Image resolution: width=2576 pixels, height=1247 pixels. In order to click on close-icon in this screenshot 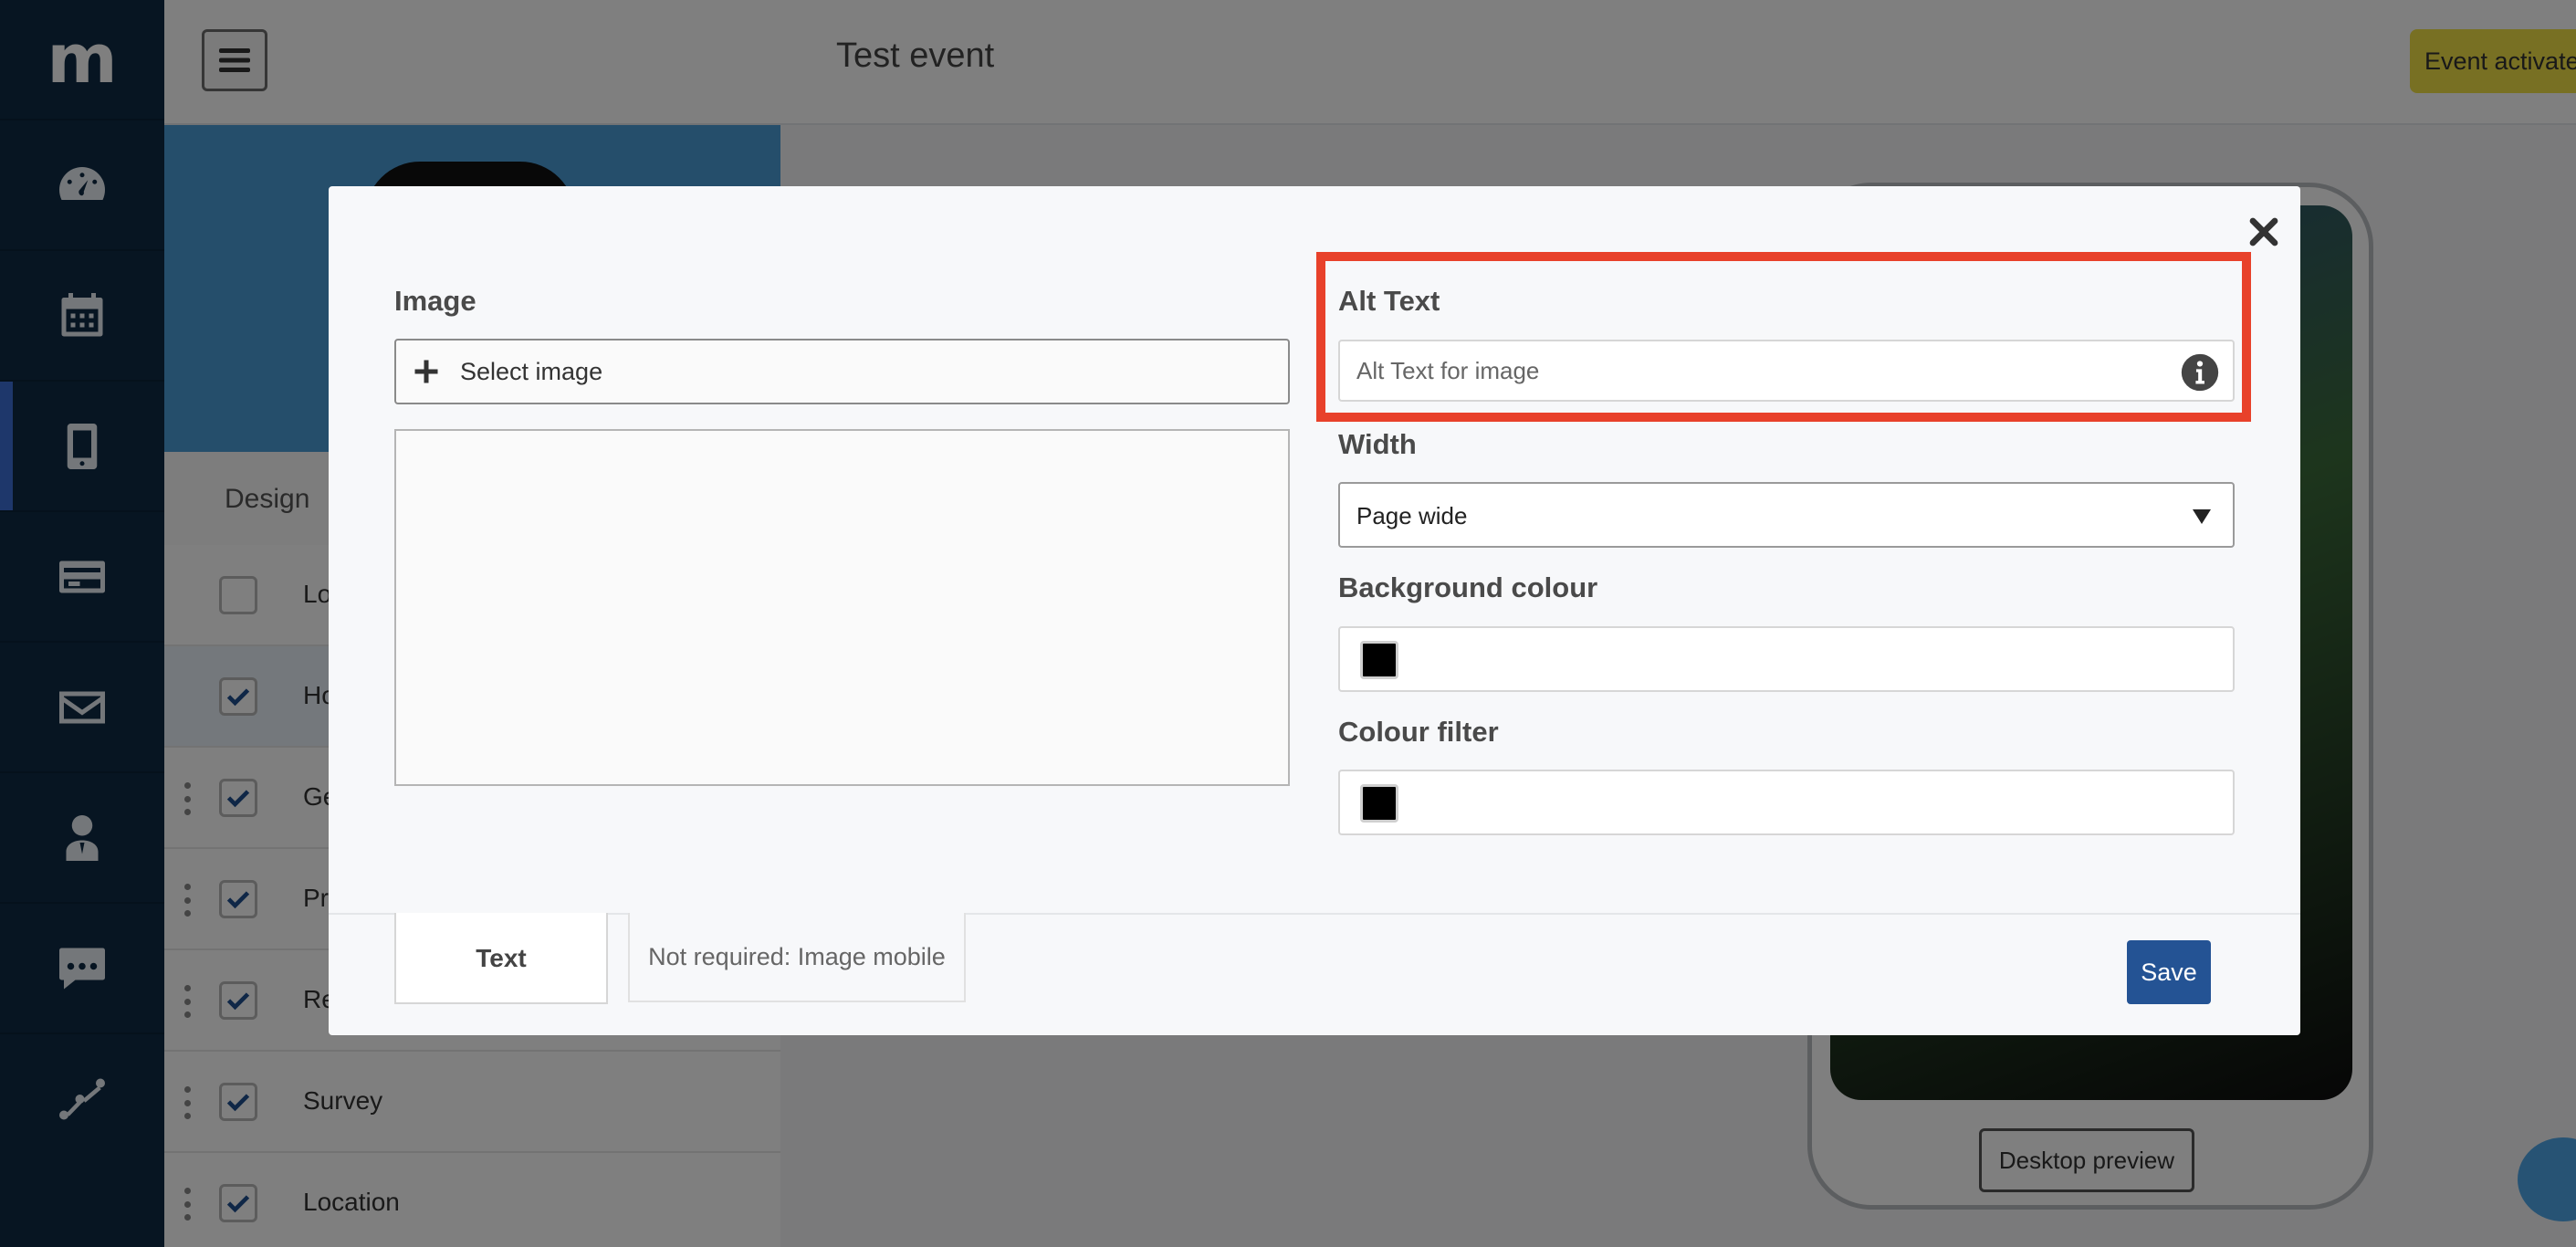, I will do `click(2263, 231)`.